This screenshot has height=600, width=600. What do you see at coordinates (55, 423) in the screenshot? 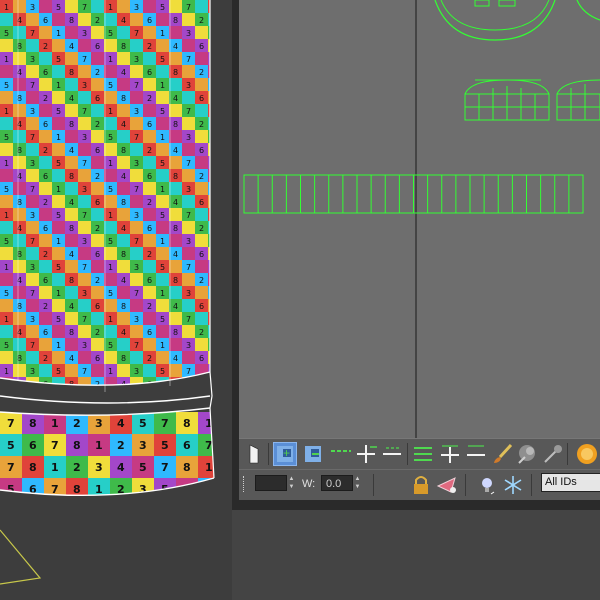
I see `base-checker-digit: 1` at bounding box center [55, 423].